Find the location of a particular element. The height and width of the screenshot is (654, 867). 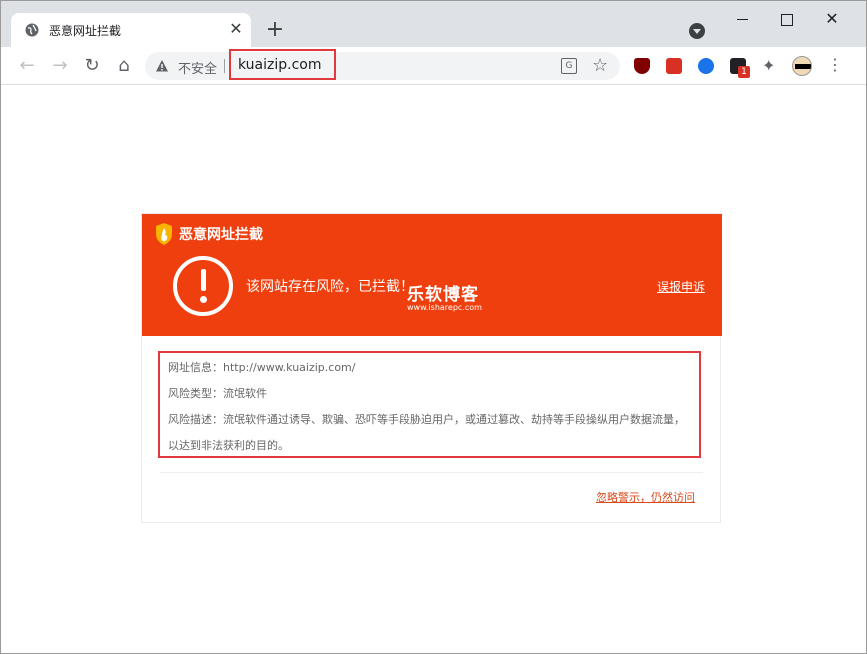

tab-close-icon: ✕ is located at coordinates (236, 29).